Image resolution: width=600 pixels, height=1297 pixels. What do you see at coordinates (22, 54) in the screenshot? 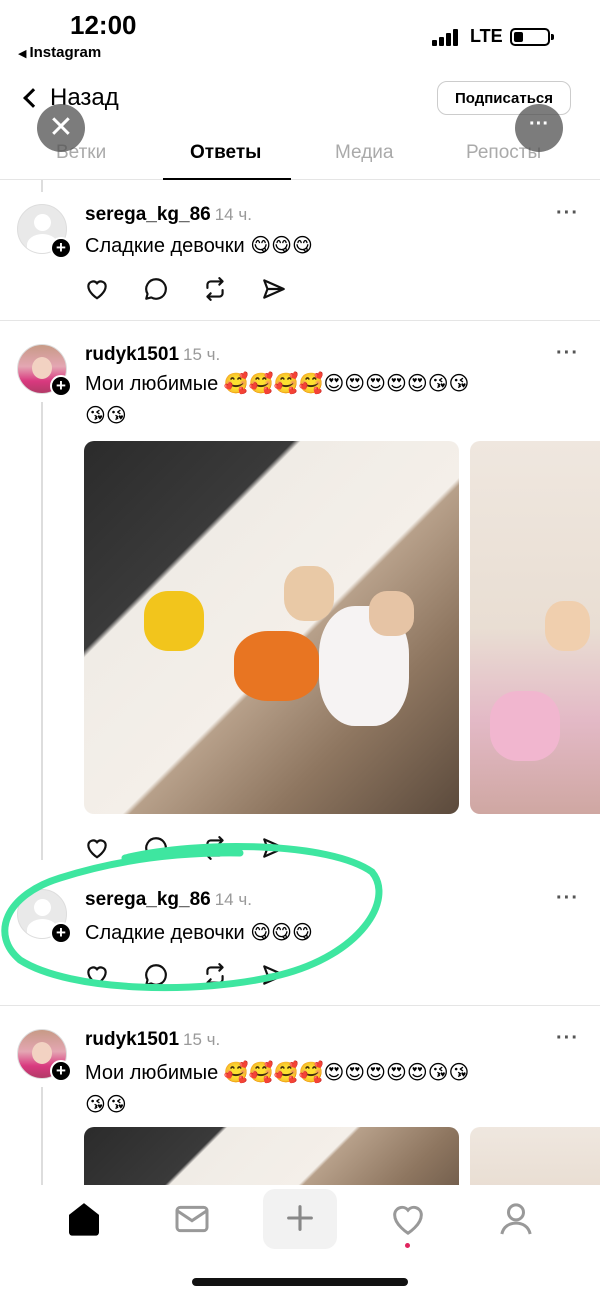
I see `back-triangle-icon: ◀` at bounding box center [22, 54].